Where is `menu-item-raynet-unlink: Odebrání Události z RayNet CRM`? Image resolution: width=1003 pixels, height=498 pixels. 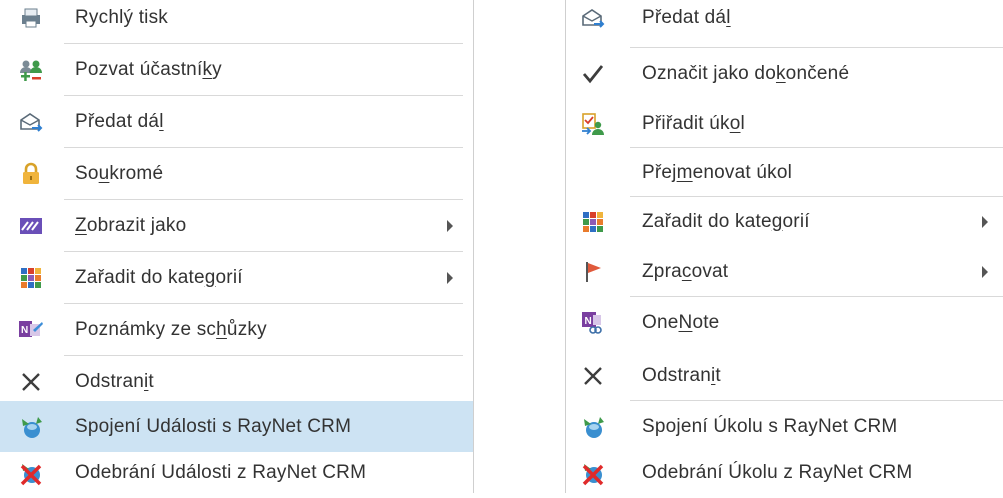
menu-item-raynet-unlink: Odebrání Události z RayNet CRM is located at coordinates (236, 472).